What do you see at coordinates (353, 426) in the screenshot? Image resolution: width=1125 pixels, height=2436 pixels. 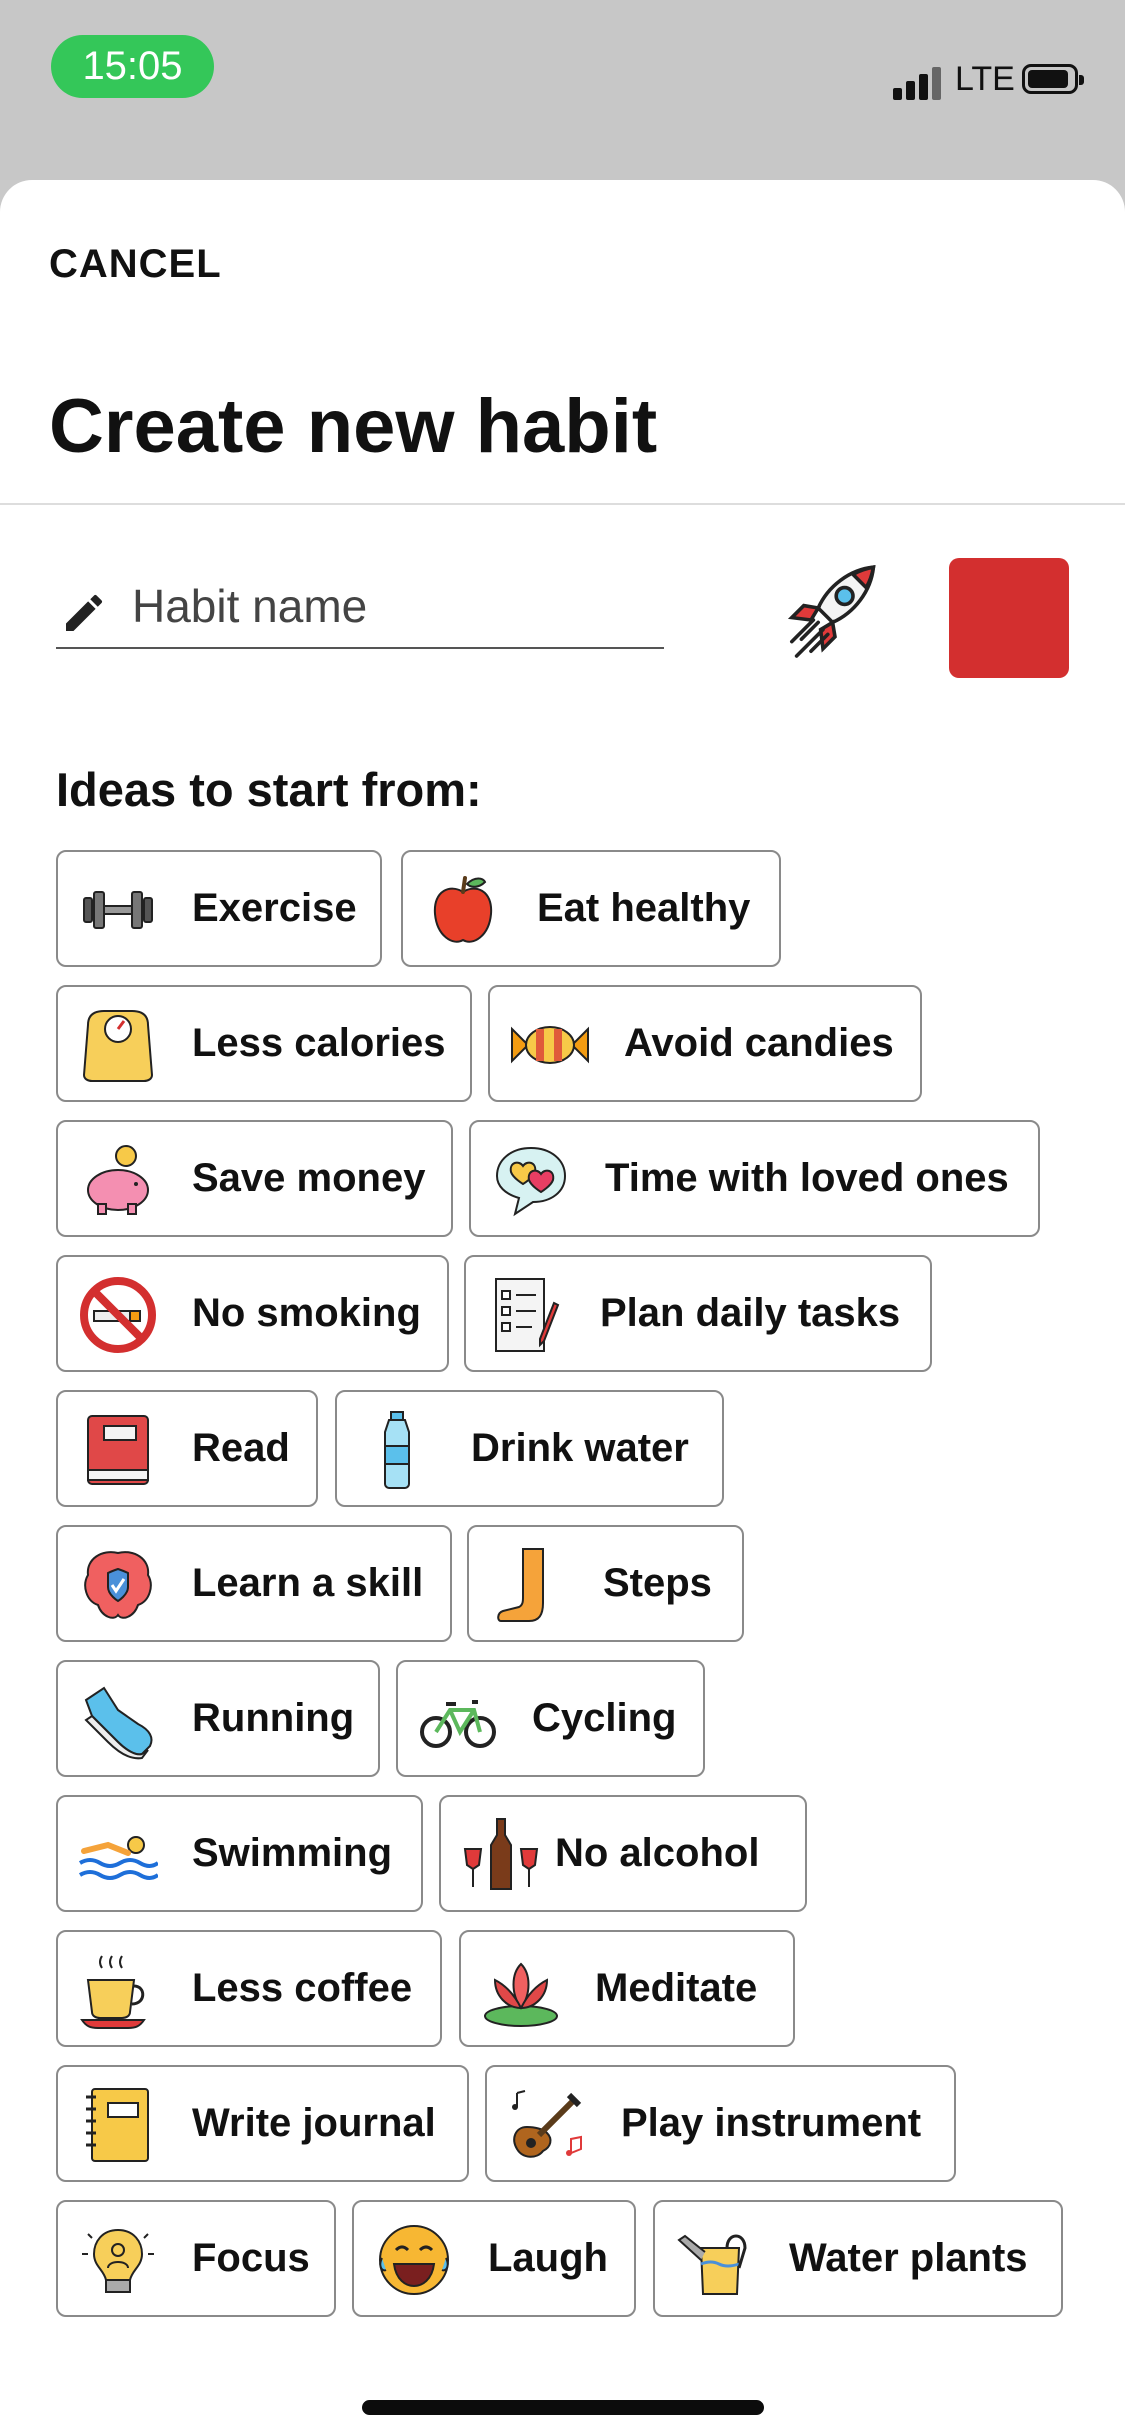 I see `page-title: Create new habit` at bounding box center [353, 426].